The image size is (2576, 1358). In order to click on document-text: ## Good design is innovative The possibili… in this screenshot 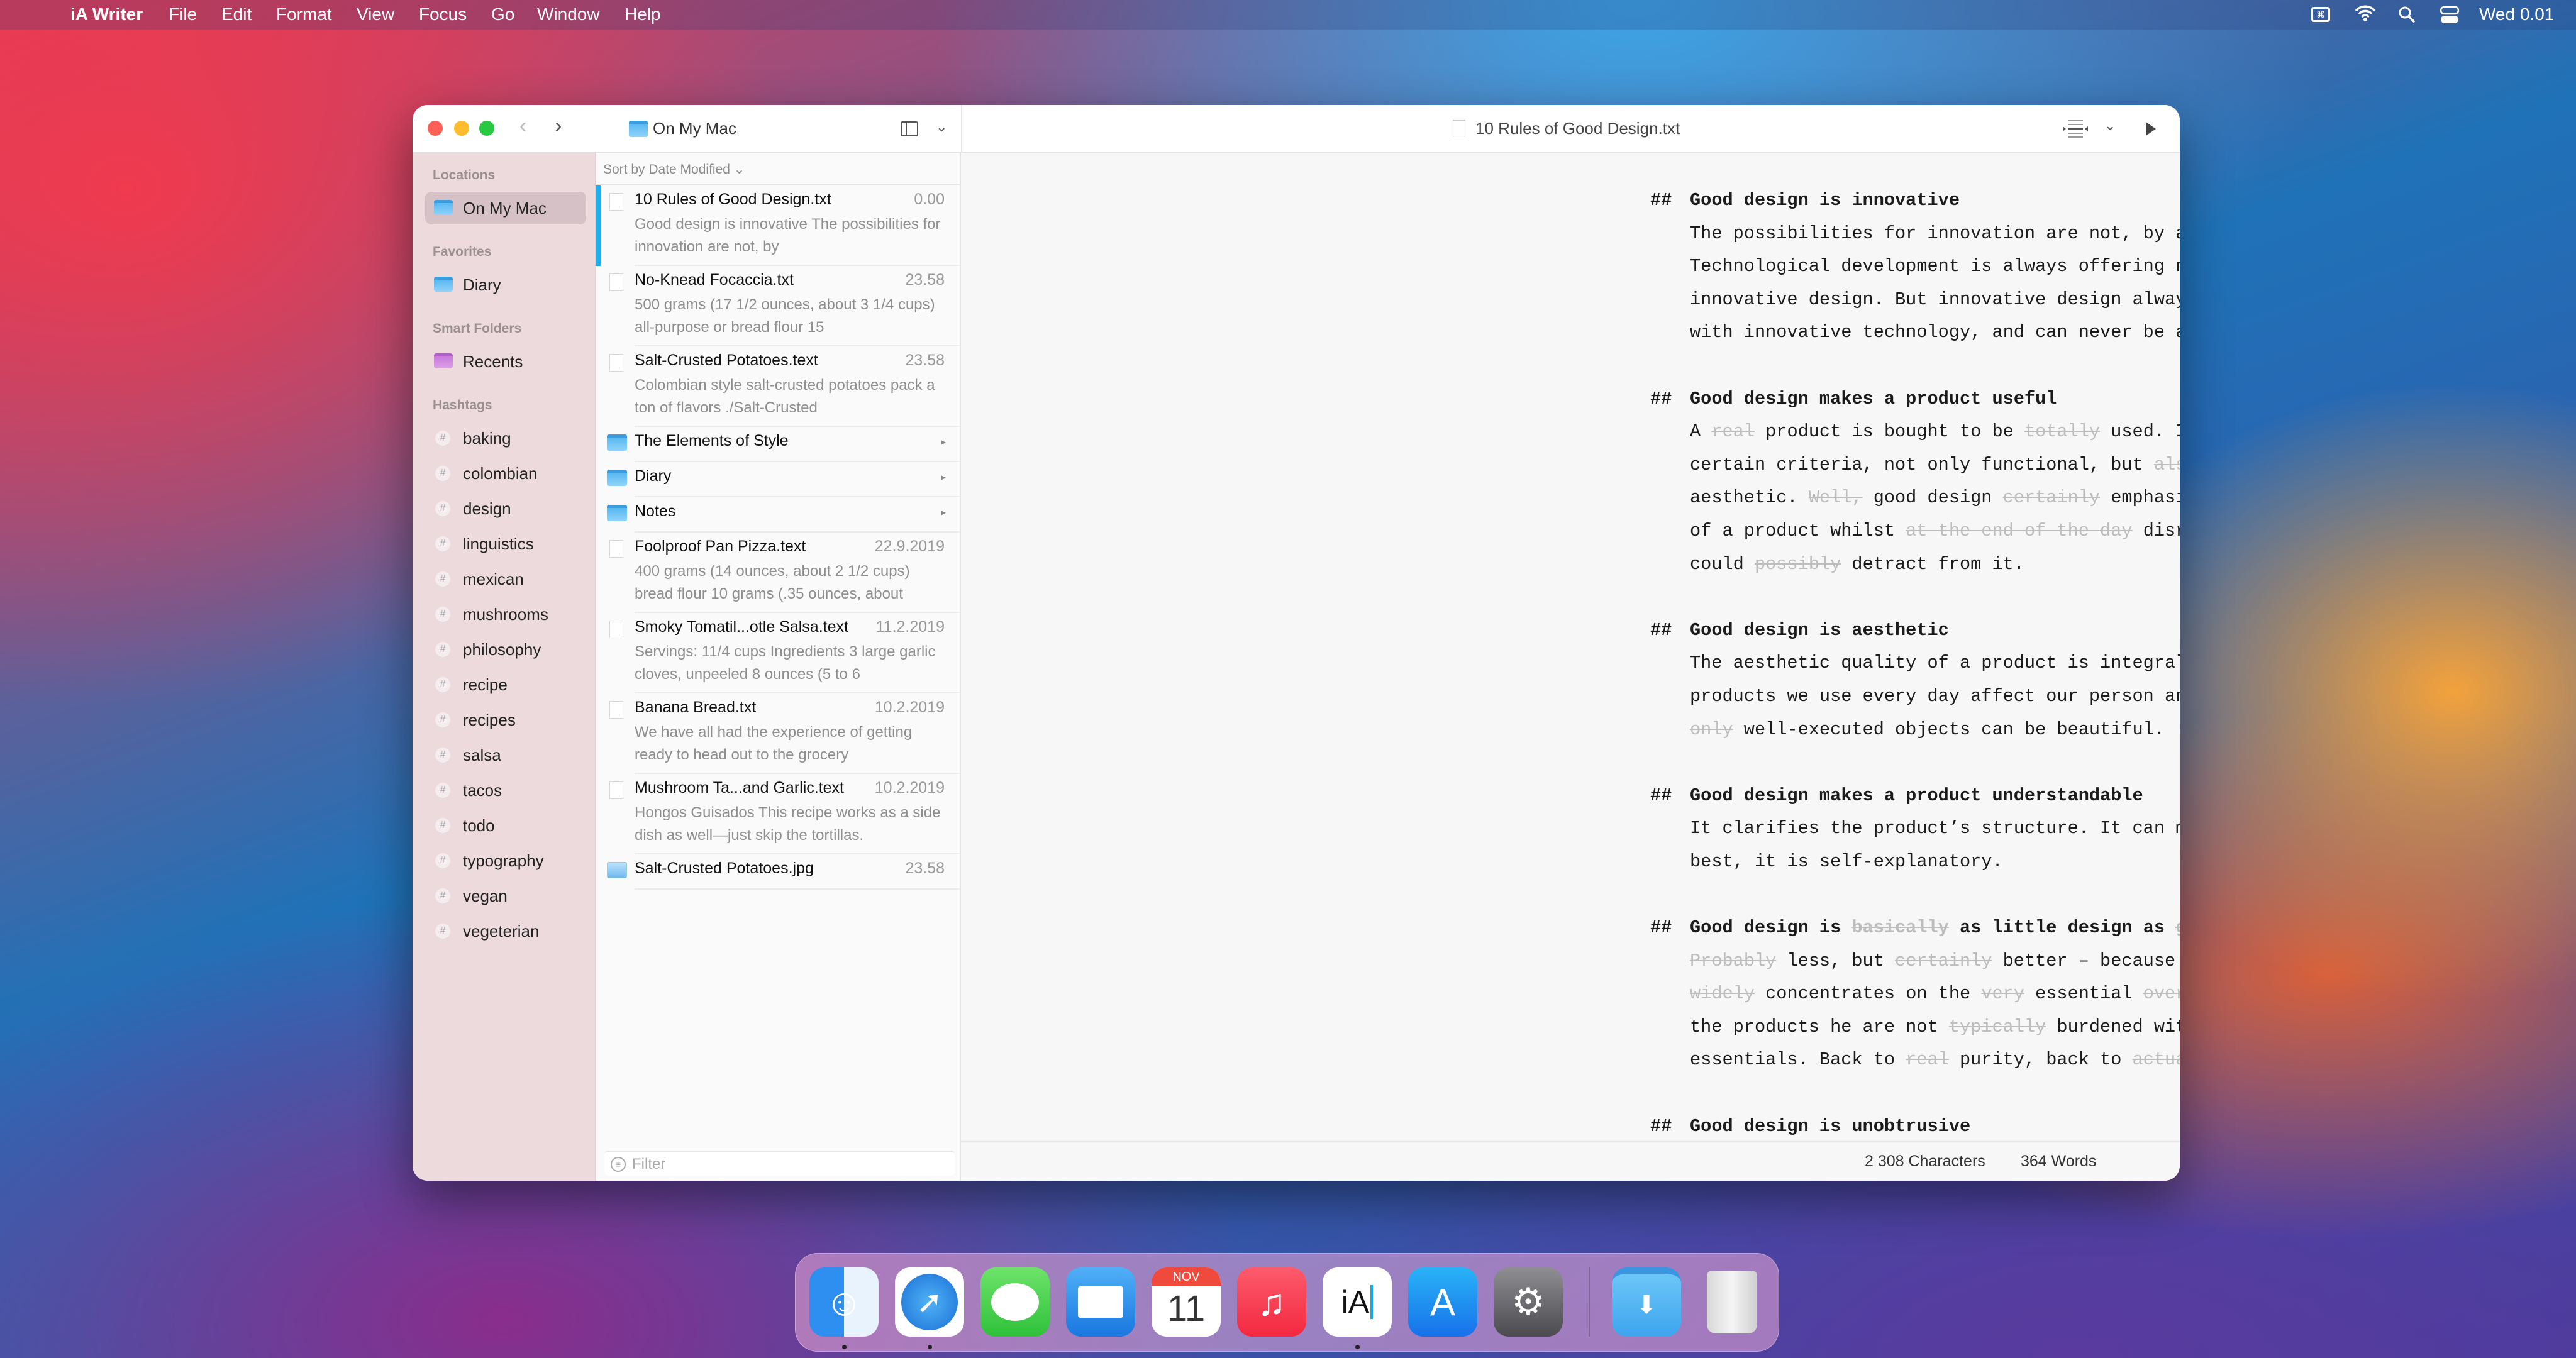, I will do `click(1915, 662)`.